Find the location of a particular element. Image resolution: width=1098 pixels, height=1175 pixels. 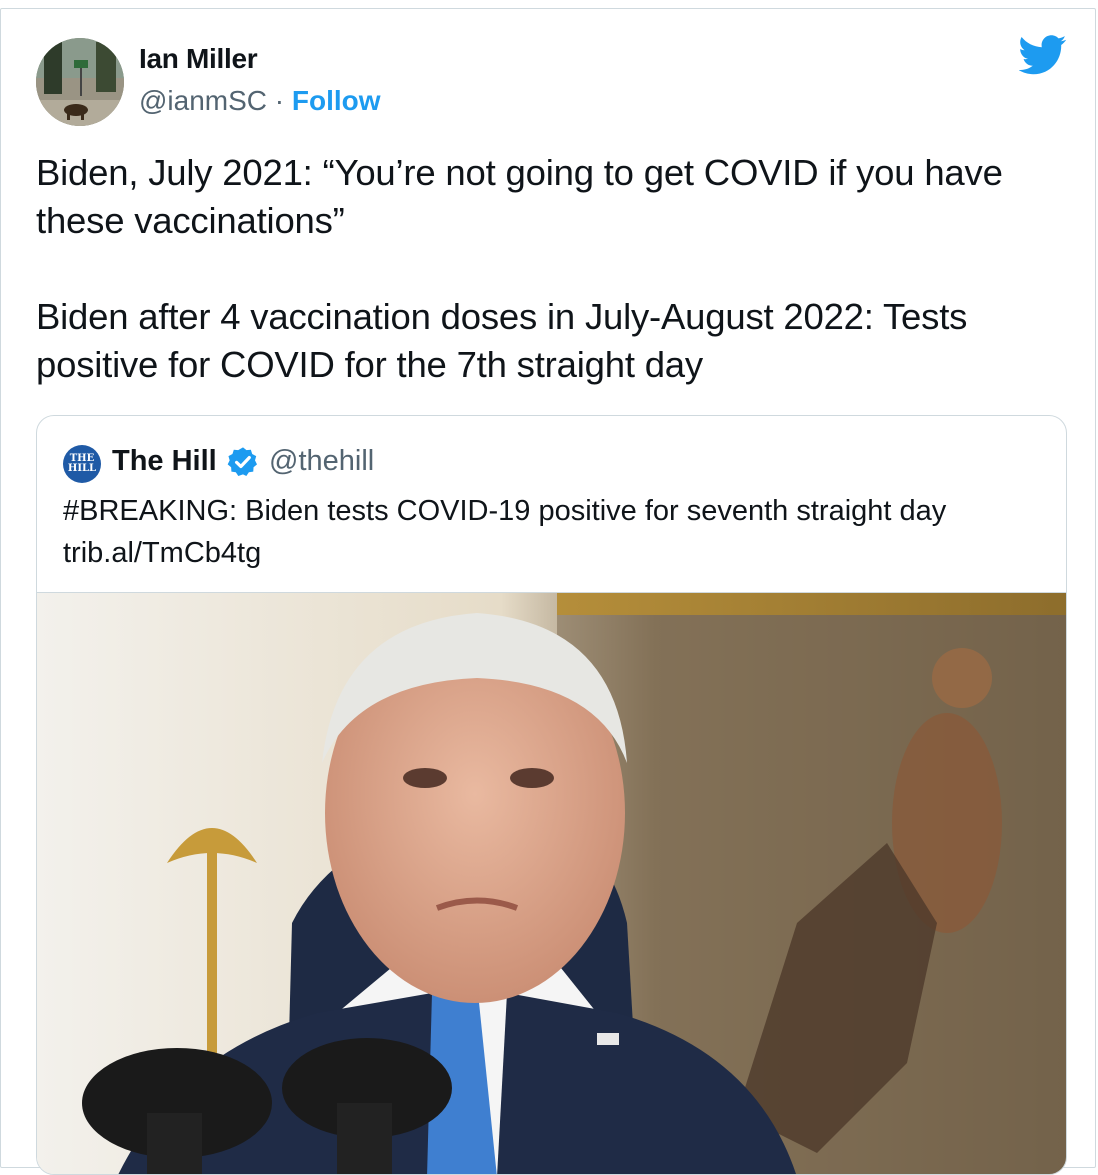

quoted-author-handle: @thehill is located at coordinates (322, 461).